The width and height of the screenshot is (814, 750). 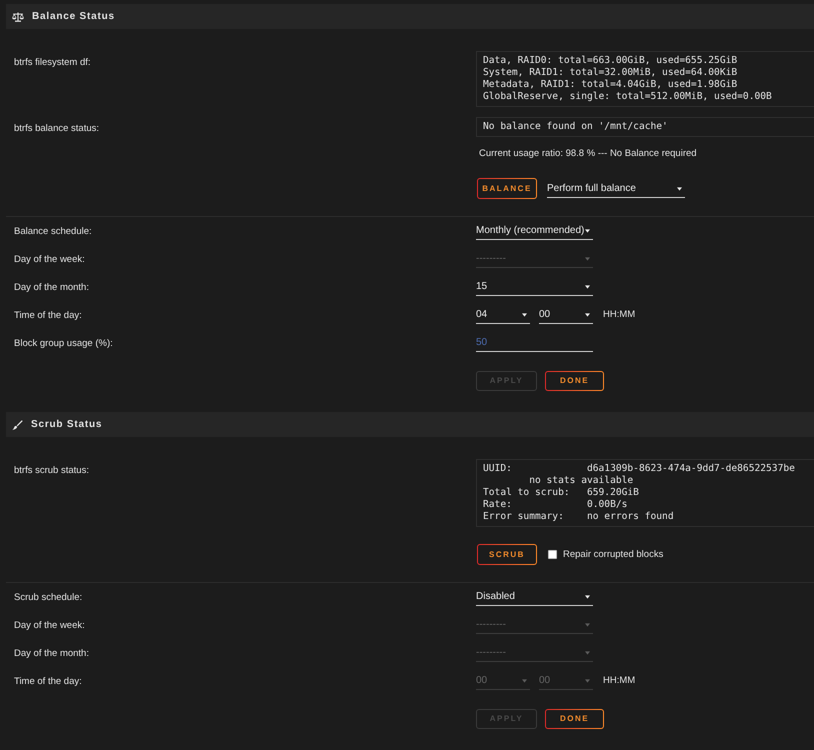 I want to click on section-title: Scrub Status, so click(x=66, y=425).